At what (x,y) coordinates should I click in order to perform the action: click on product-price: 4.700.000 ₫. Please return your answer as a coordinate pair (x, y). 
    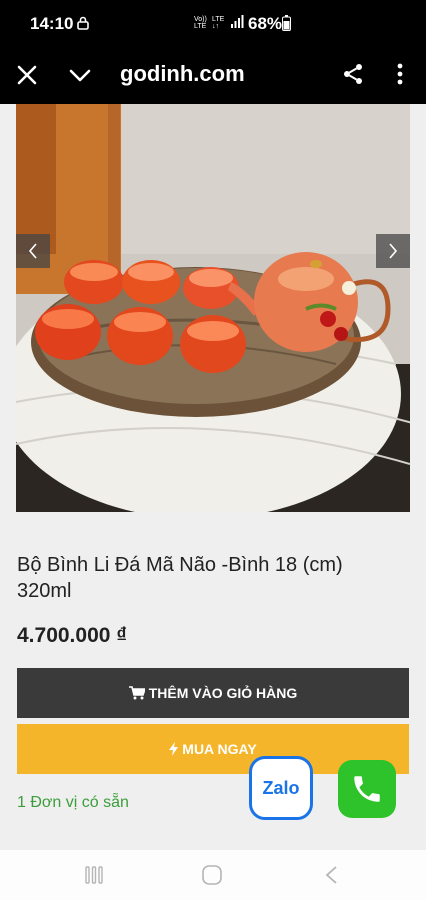
    Looking at the image, I should click on (72, 635).